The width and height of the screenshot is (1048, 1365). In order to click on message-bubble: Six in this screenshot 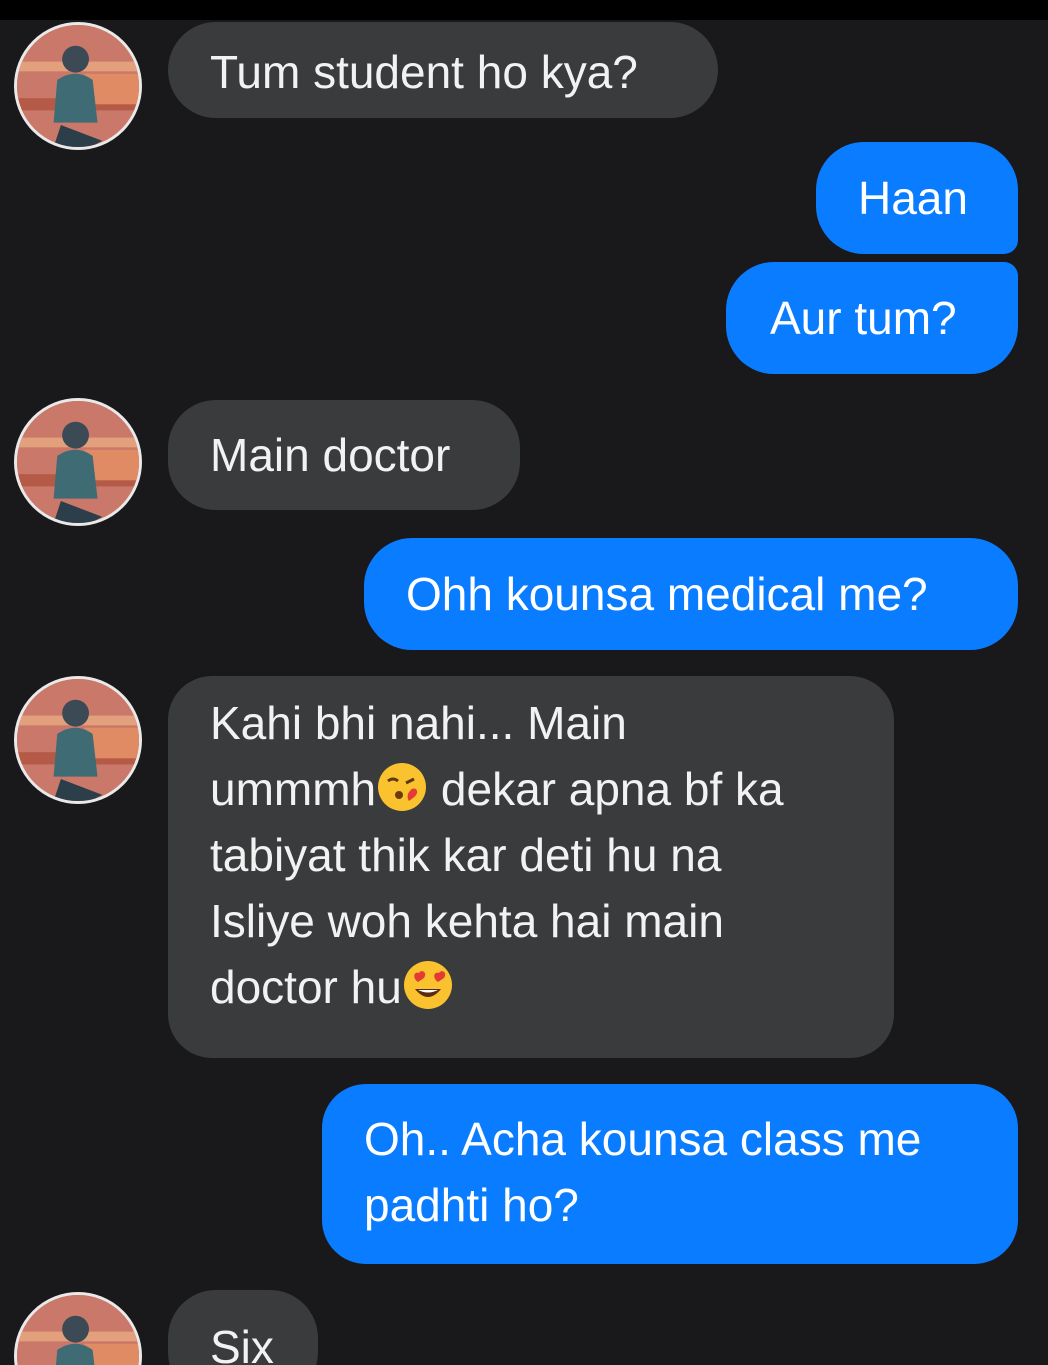, I will do `click(243, 1327)`.